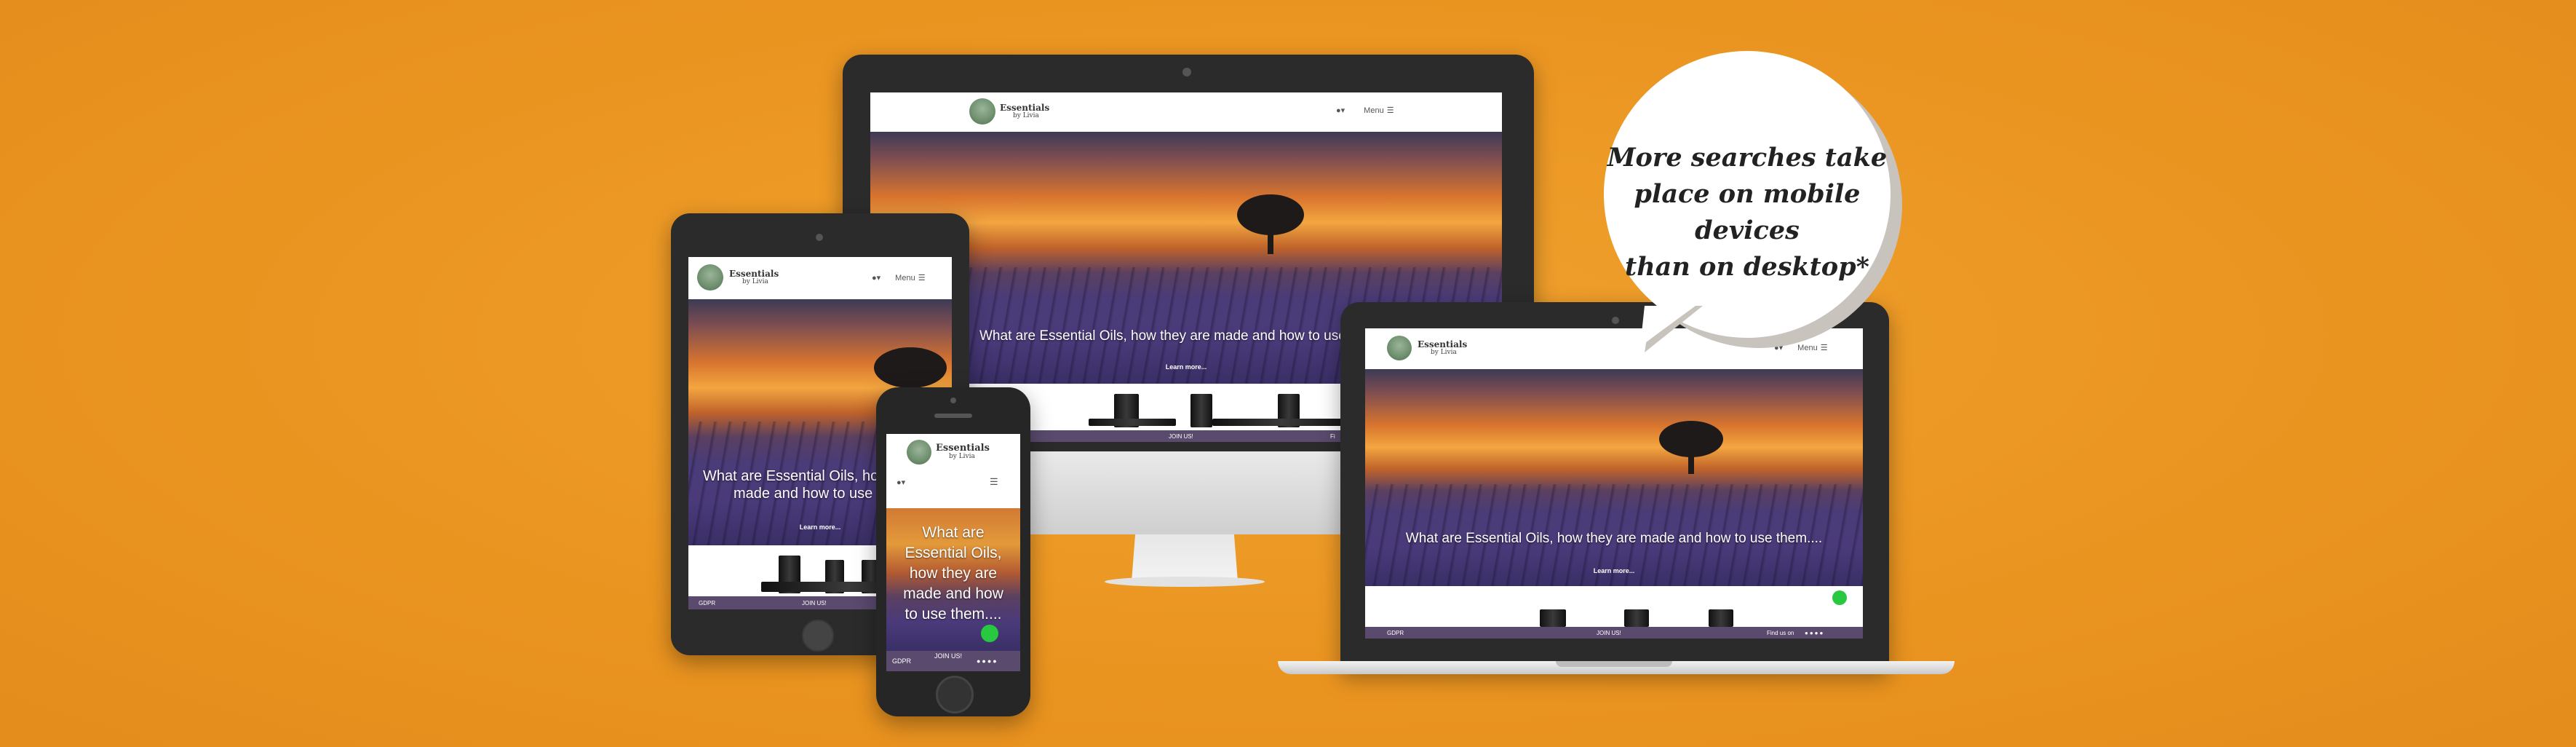  Describe the element at coordinates (1671, 329) in the screenshot. I see `callout-tail` at that location.